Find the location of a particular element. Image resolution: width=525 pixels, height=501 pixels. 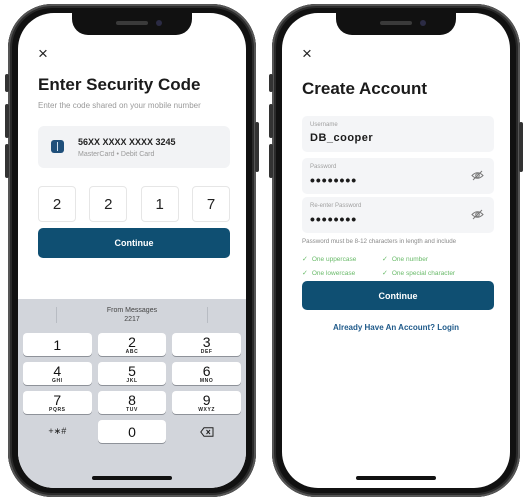

otp-digit-4: 7 is located at coordinates (210, 204).